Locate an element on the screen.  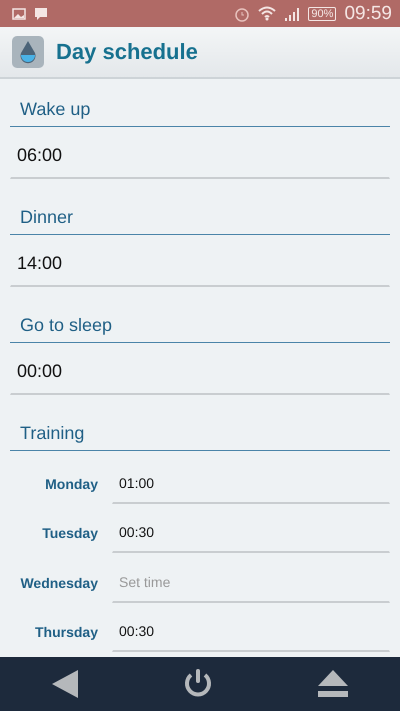
signal-icon is located at coordinates (292, 13).